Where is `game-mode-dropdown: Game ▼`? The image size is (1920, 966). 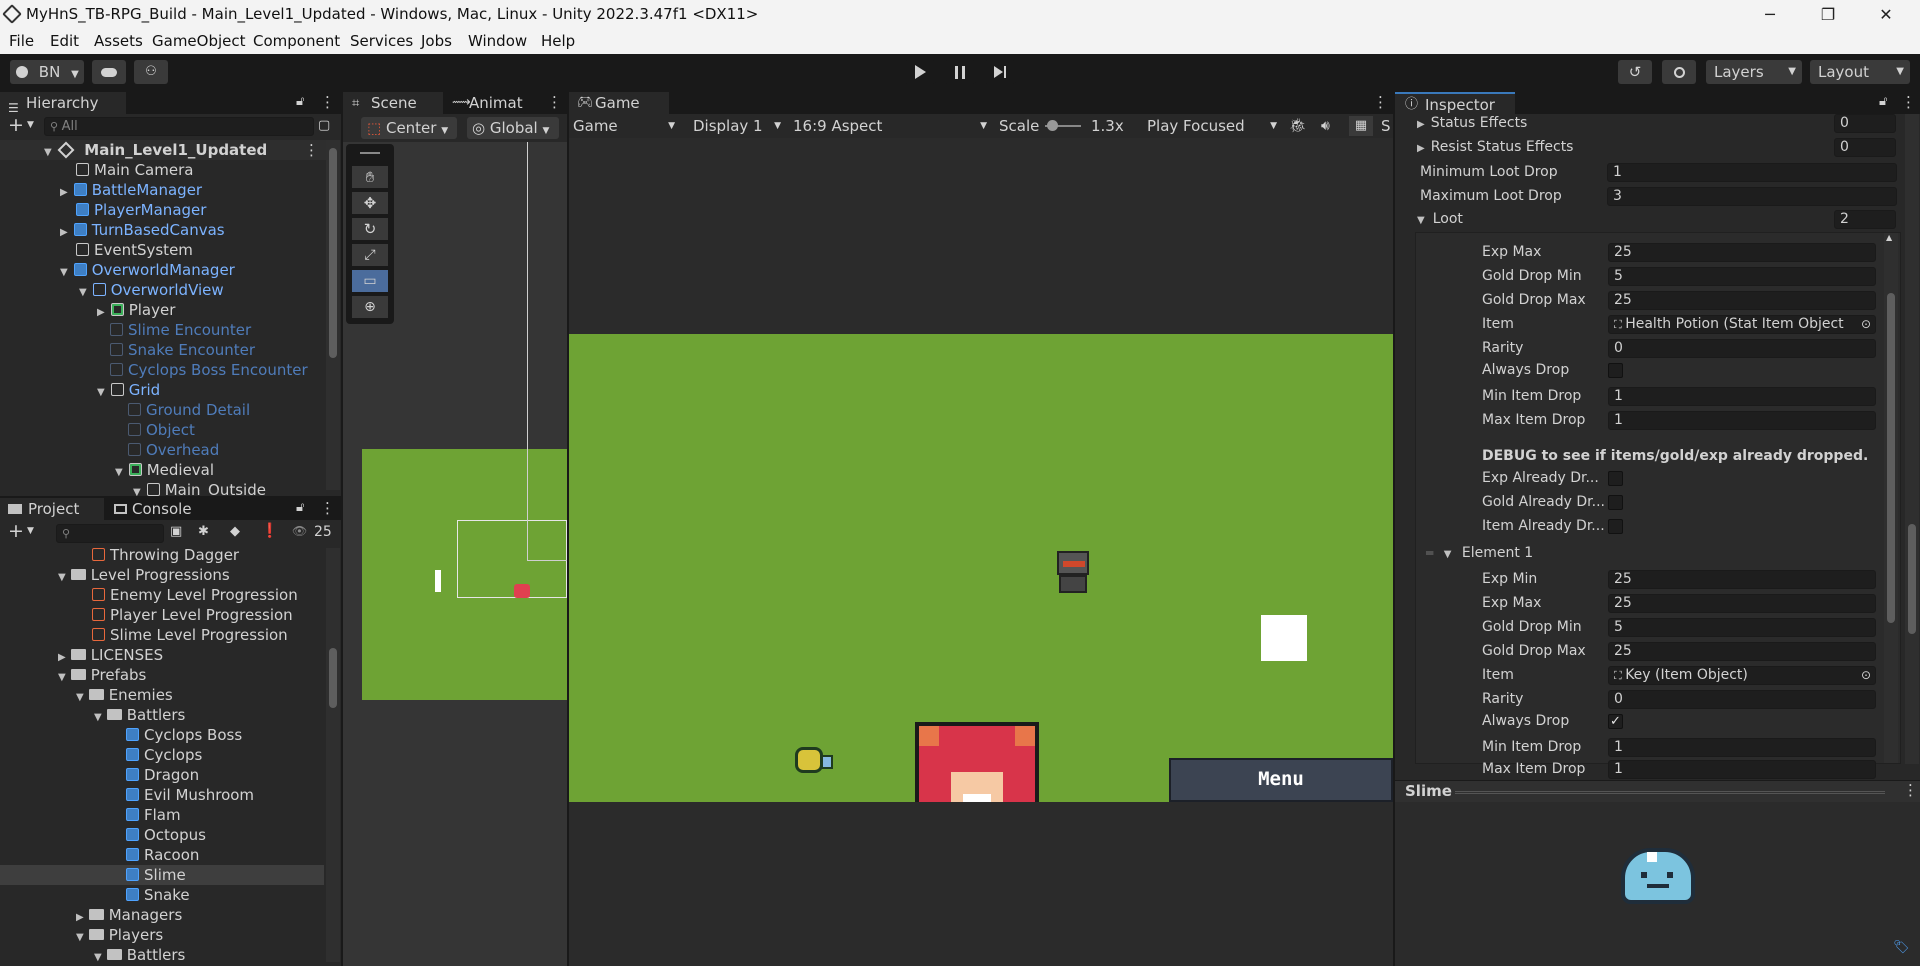
game-mode-dropdown: Game ▼ is located at coordinates (628, 126).